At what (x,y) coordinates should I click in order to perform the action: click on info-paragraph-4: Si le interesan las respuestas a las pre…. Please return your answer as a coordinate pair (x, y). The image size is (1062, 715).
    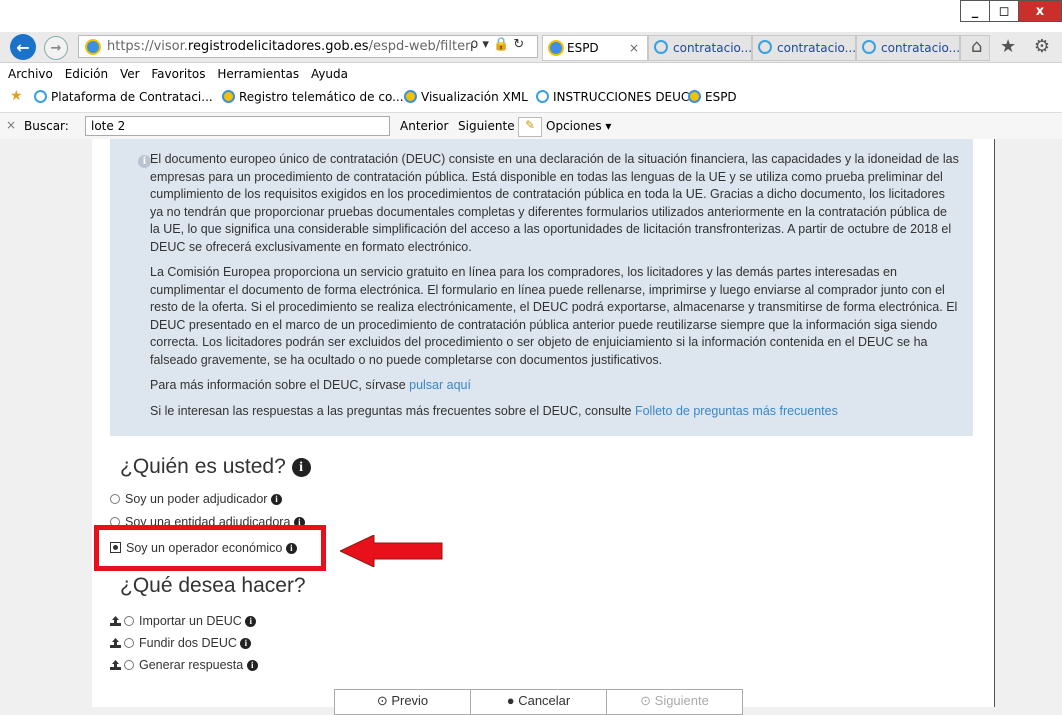
    Looking at the image, I should click on (555, 412).